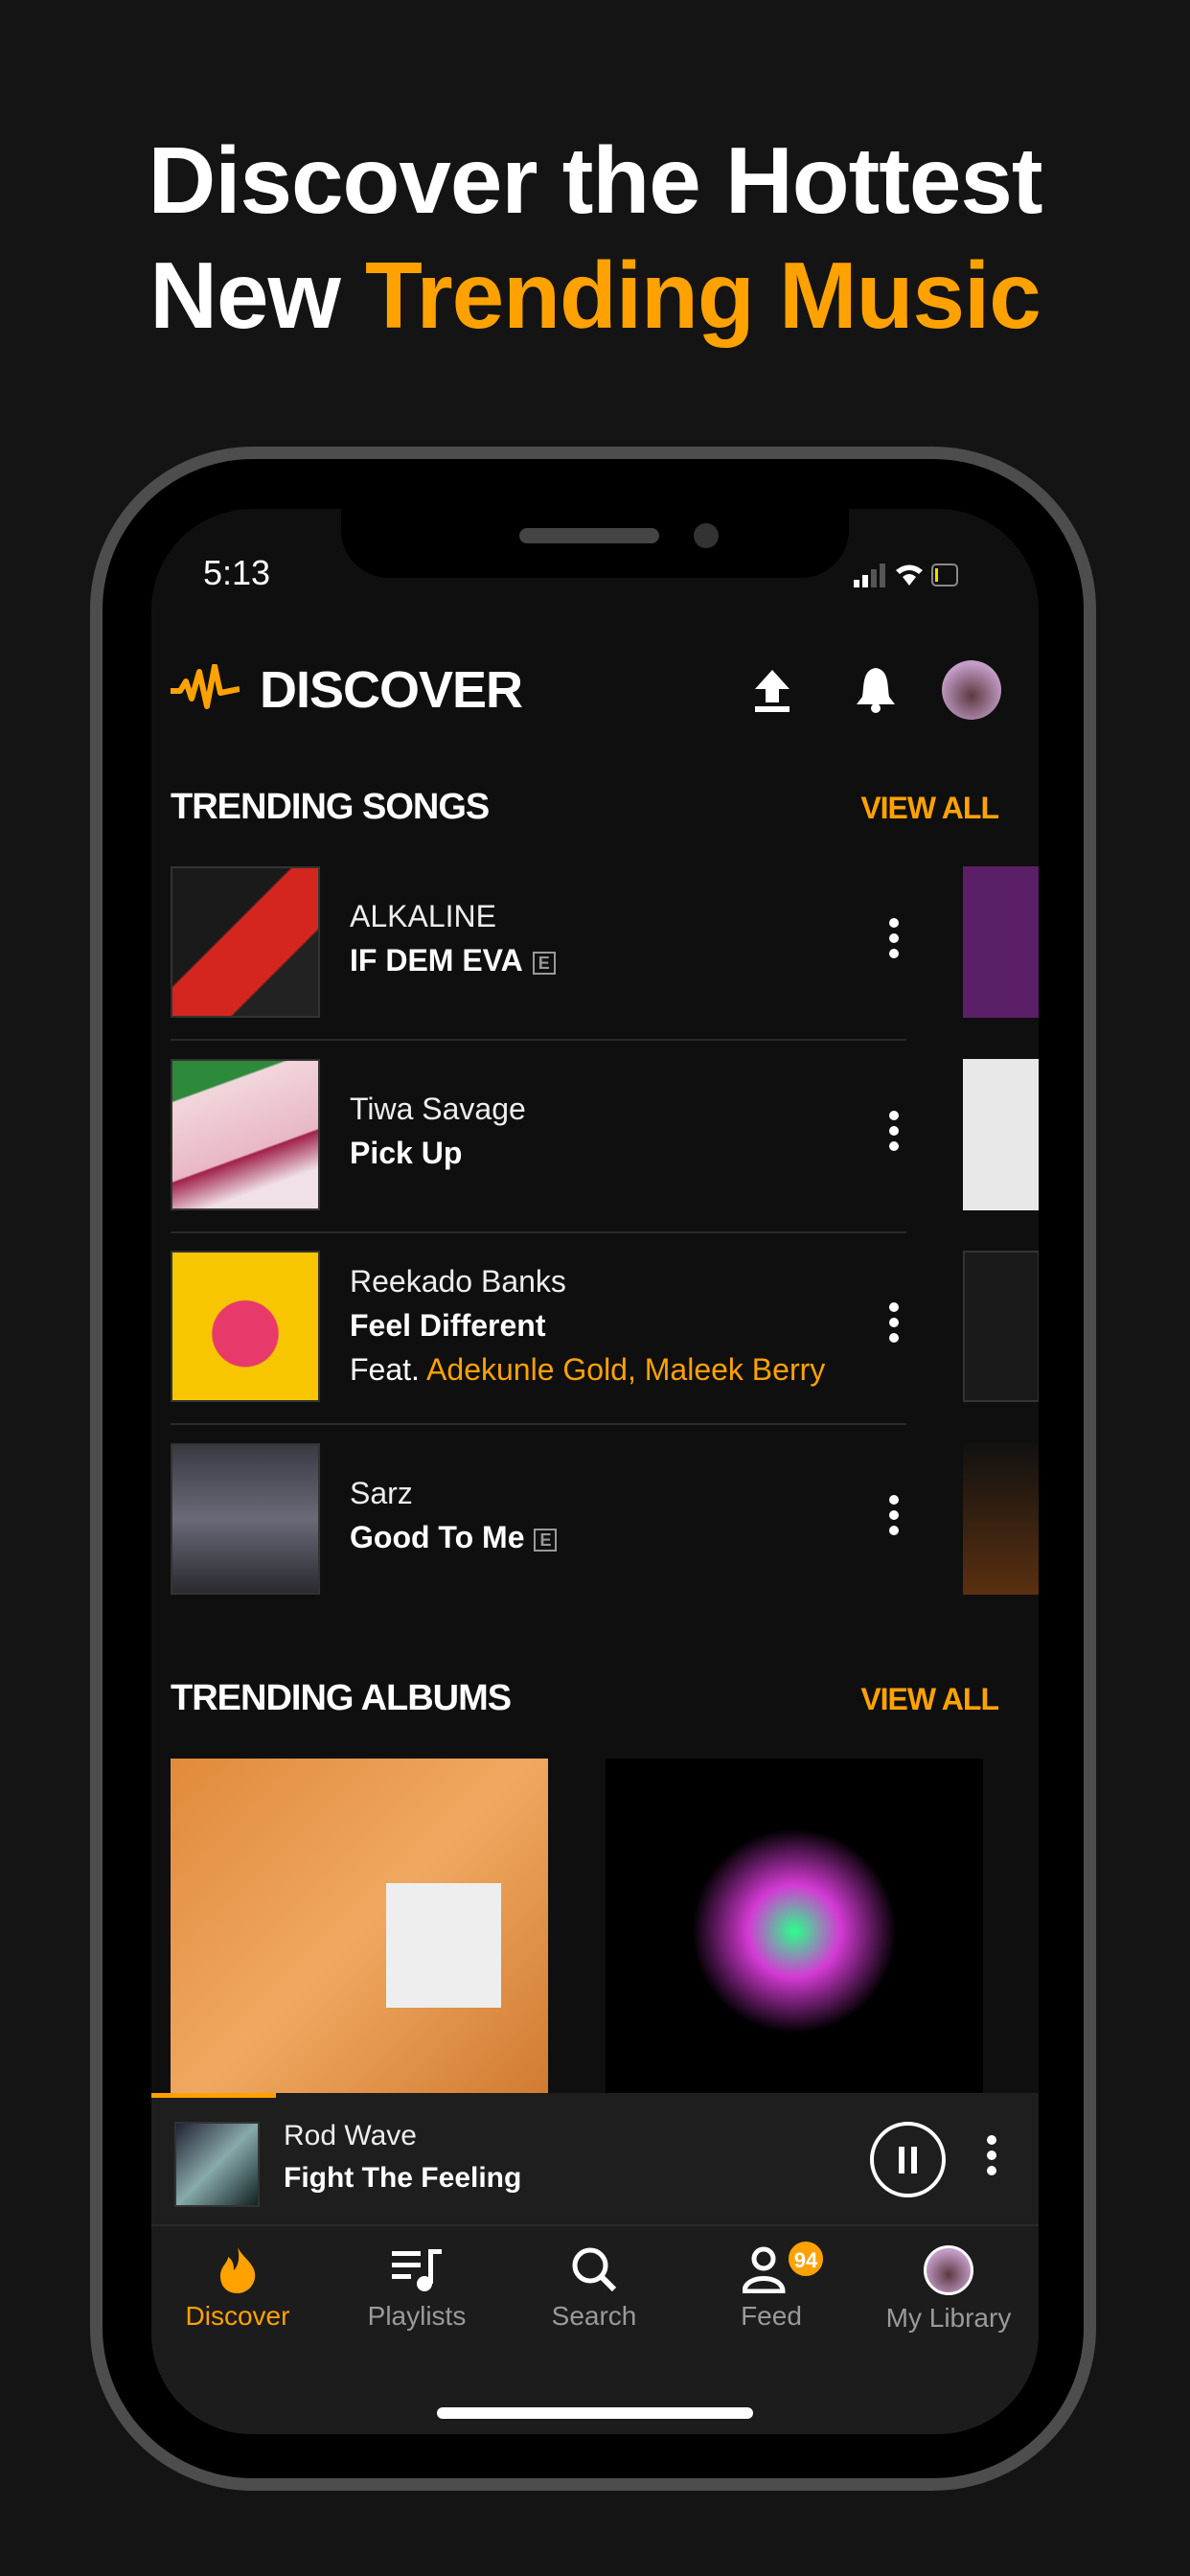 The image size is (1190, 2576). I want to click on profile-avatar, so click(972, 690).